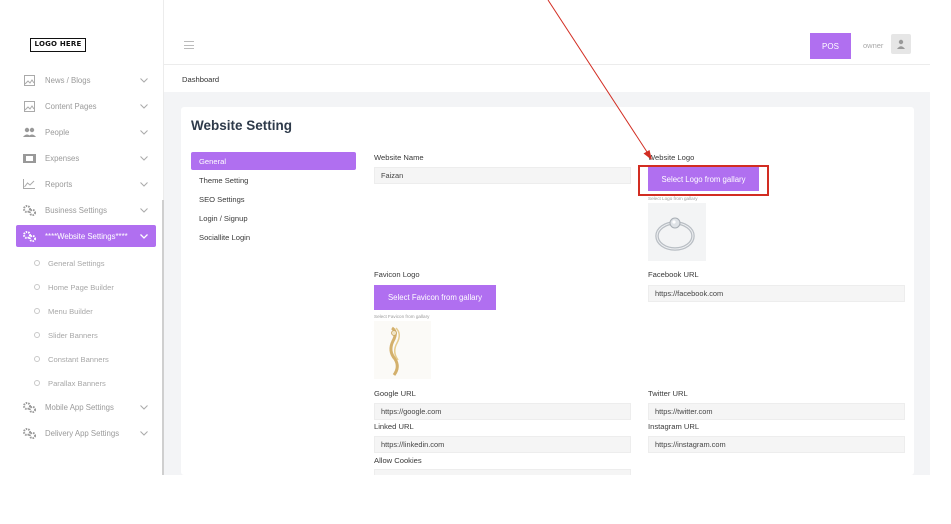 The width and height of the screenshot is (951, 524). What do you see at coordinates (86, 184) in the screenshot?
I see `sidebar-item-reports: Reports` at bounding box center [86, 184].